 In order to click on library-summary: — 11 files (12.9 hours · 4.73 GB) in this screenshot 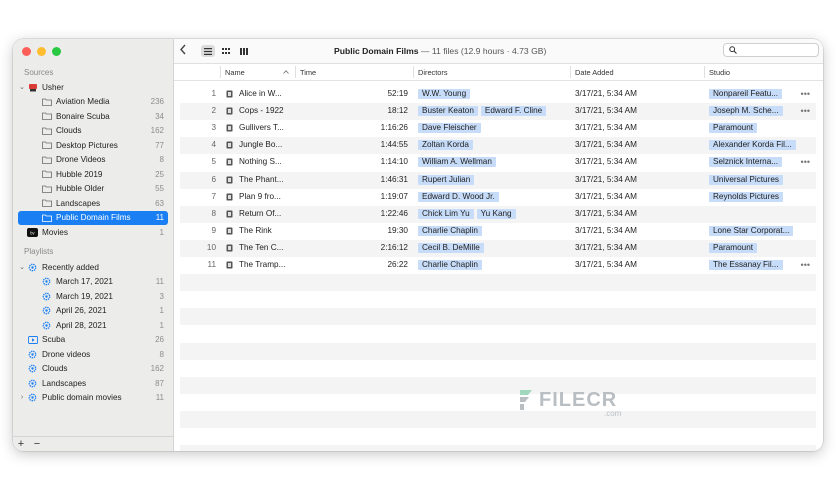, I will do `click(482, 51)`.